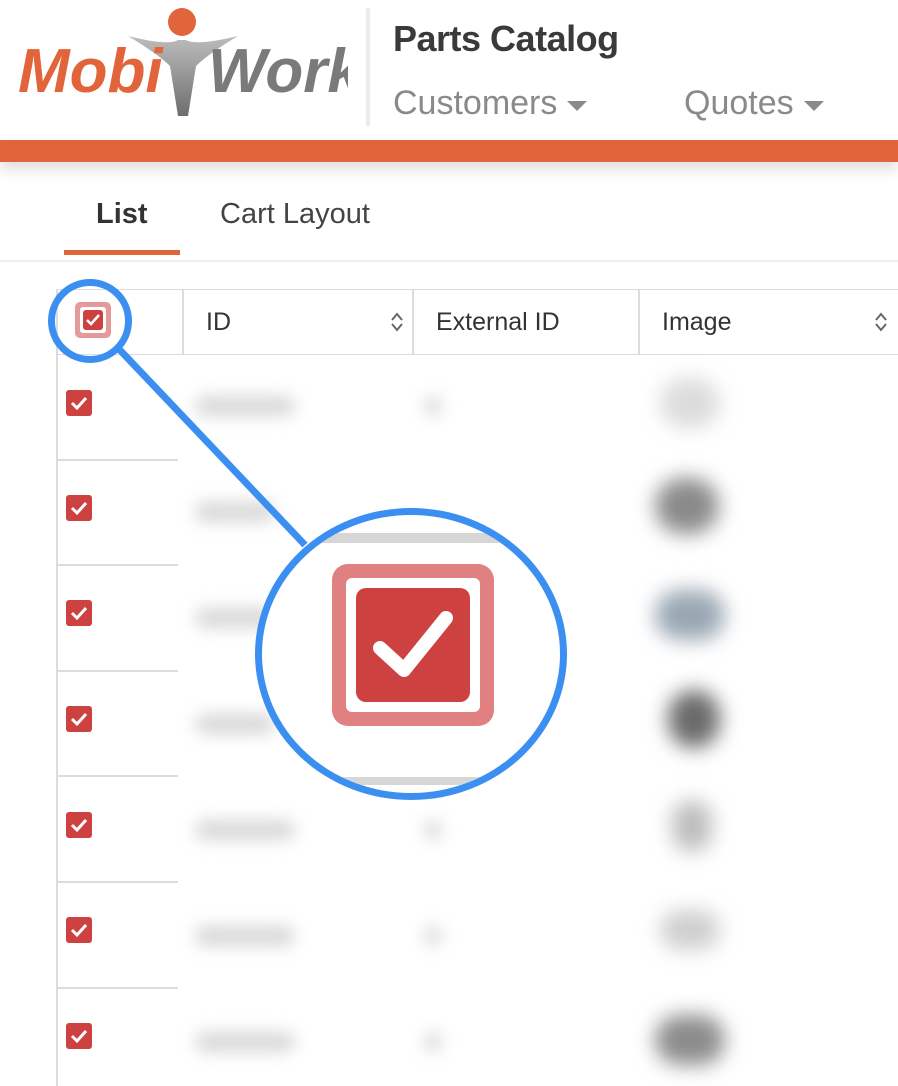 This screenshot has height=1086, width=898. I want to click on callout-highlight-ring, so click(90, 321).